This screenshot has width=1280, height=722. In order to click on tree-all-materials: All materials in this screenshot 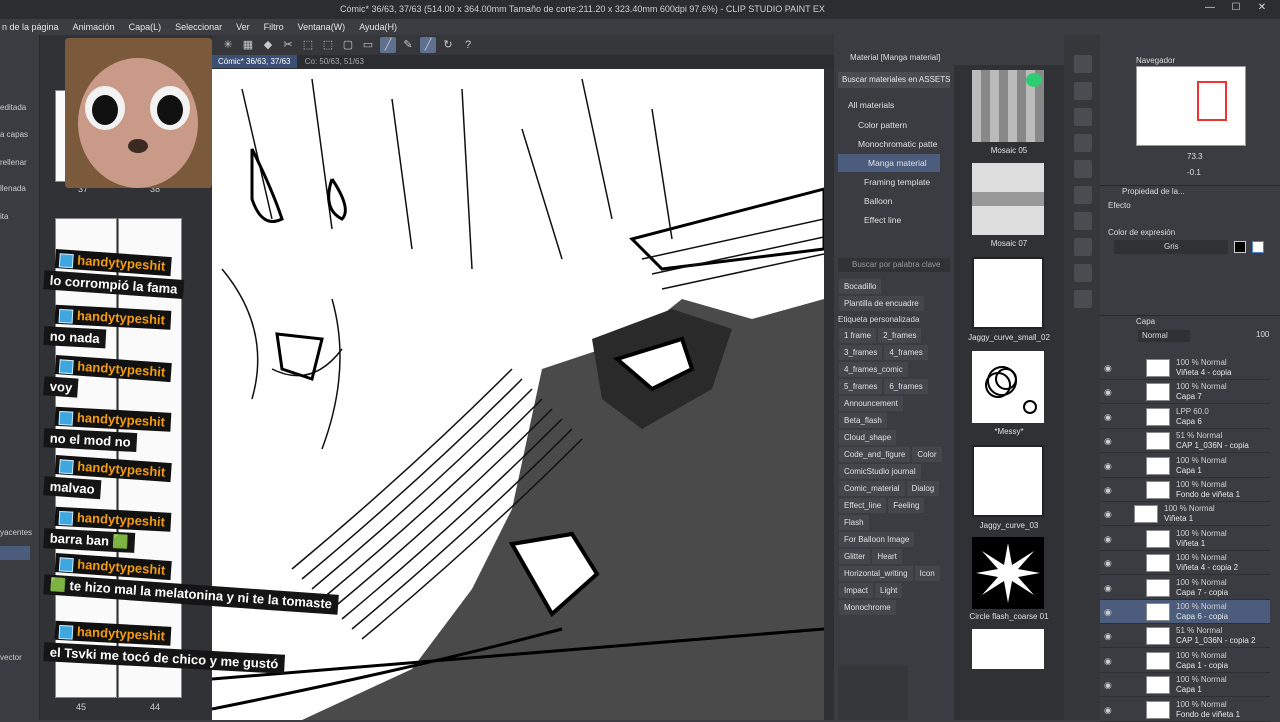, I will do `click(904, 105)`.